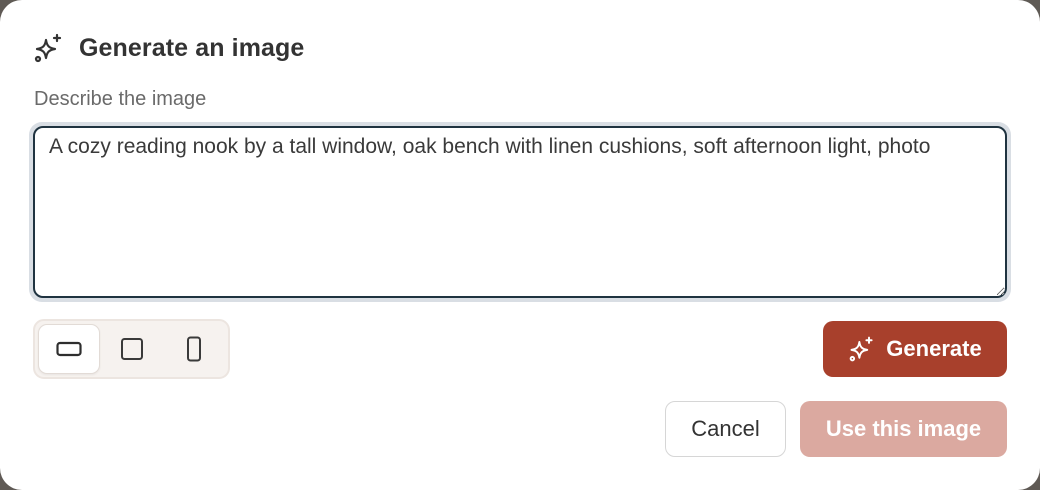 This screenshot has height=490, width=1040. I want to click on portrait-ratio-icon, so click(194, 349).